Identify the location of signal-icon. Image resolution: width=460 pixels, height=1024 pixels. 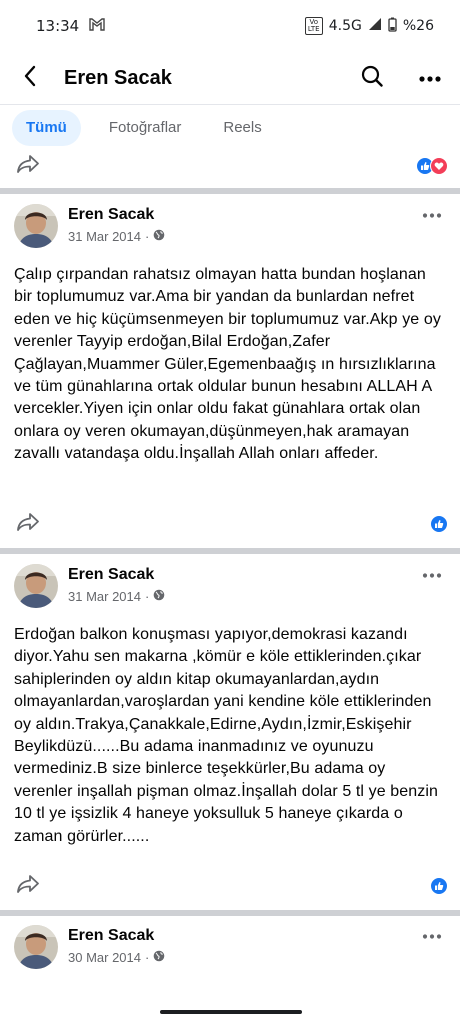
(375, 26).